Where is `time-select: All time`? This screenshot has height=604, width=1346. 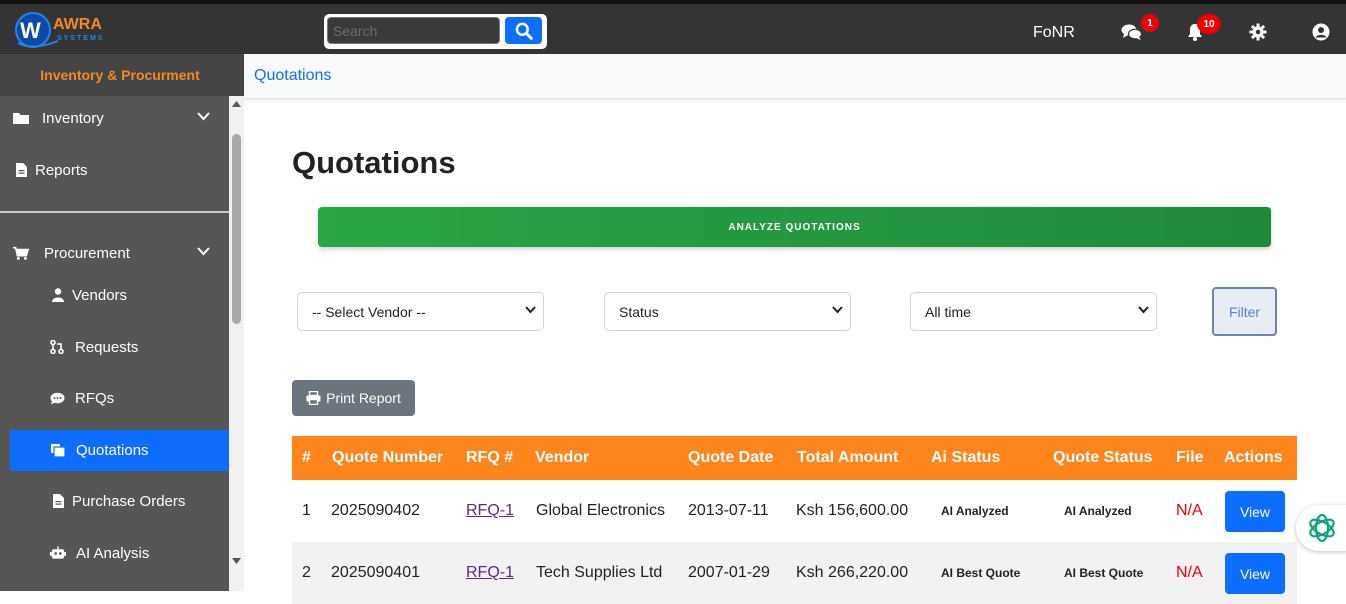
time-select: All time is located at coordinates (1033, 311).